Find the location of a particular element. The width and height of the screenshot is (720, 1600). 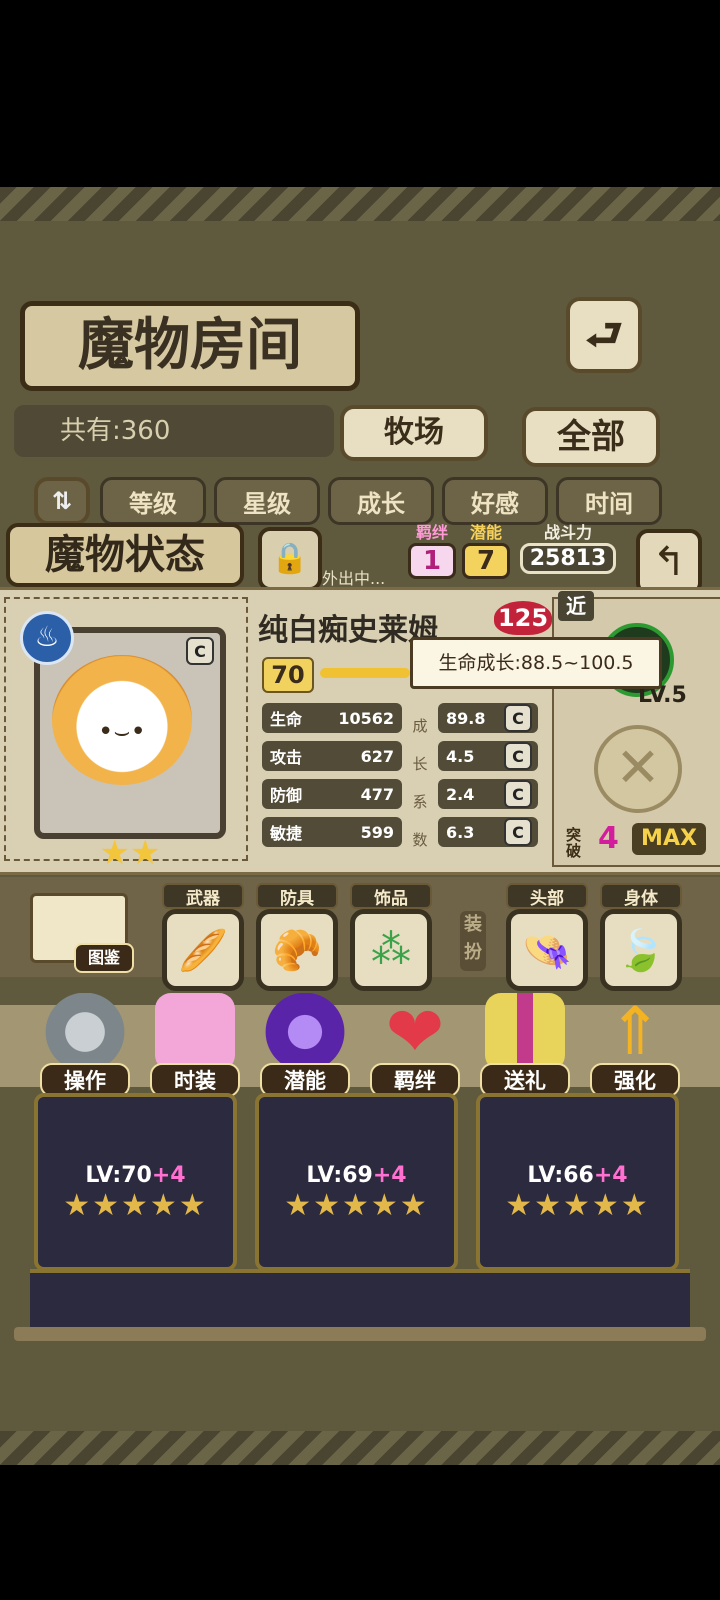

sort-tab-label: 星级 is located at coordinates (267, 503).